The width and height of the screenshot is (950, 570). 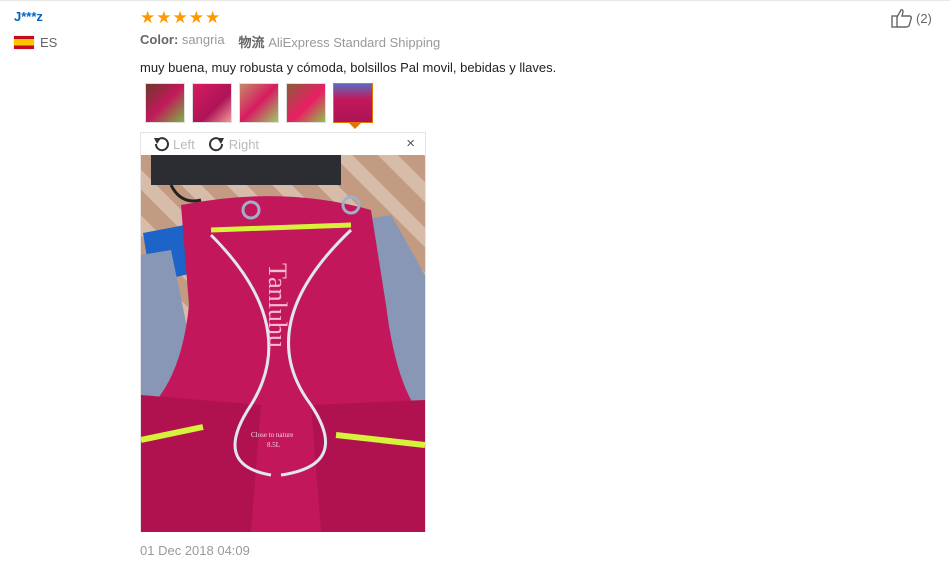 I want to click on rotate-left-label: Left, so click(x=184, y=144).